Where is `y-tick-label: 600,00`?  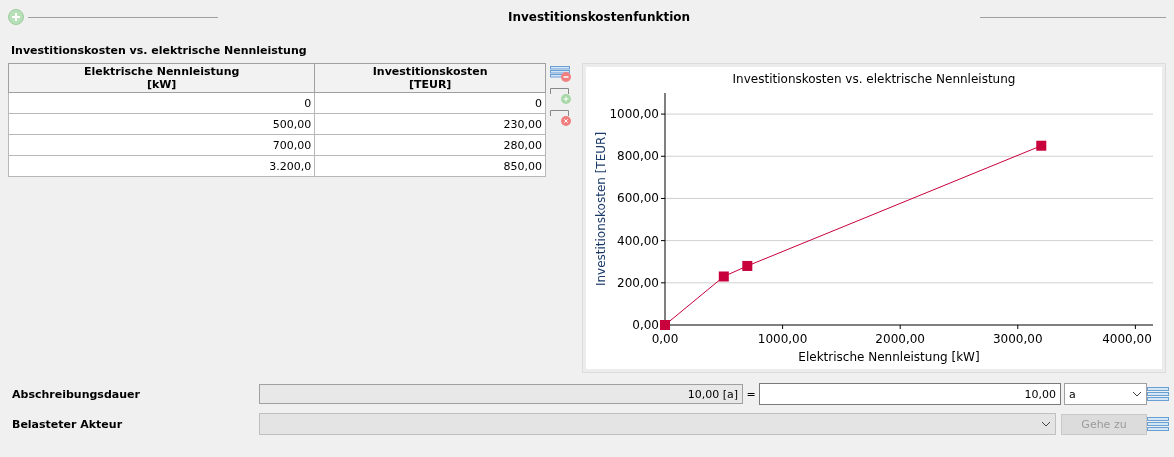
y-tick-label: 600,00 is located at coordinates (638, 198).